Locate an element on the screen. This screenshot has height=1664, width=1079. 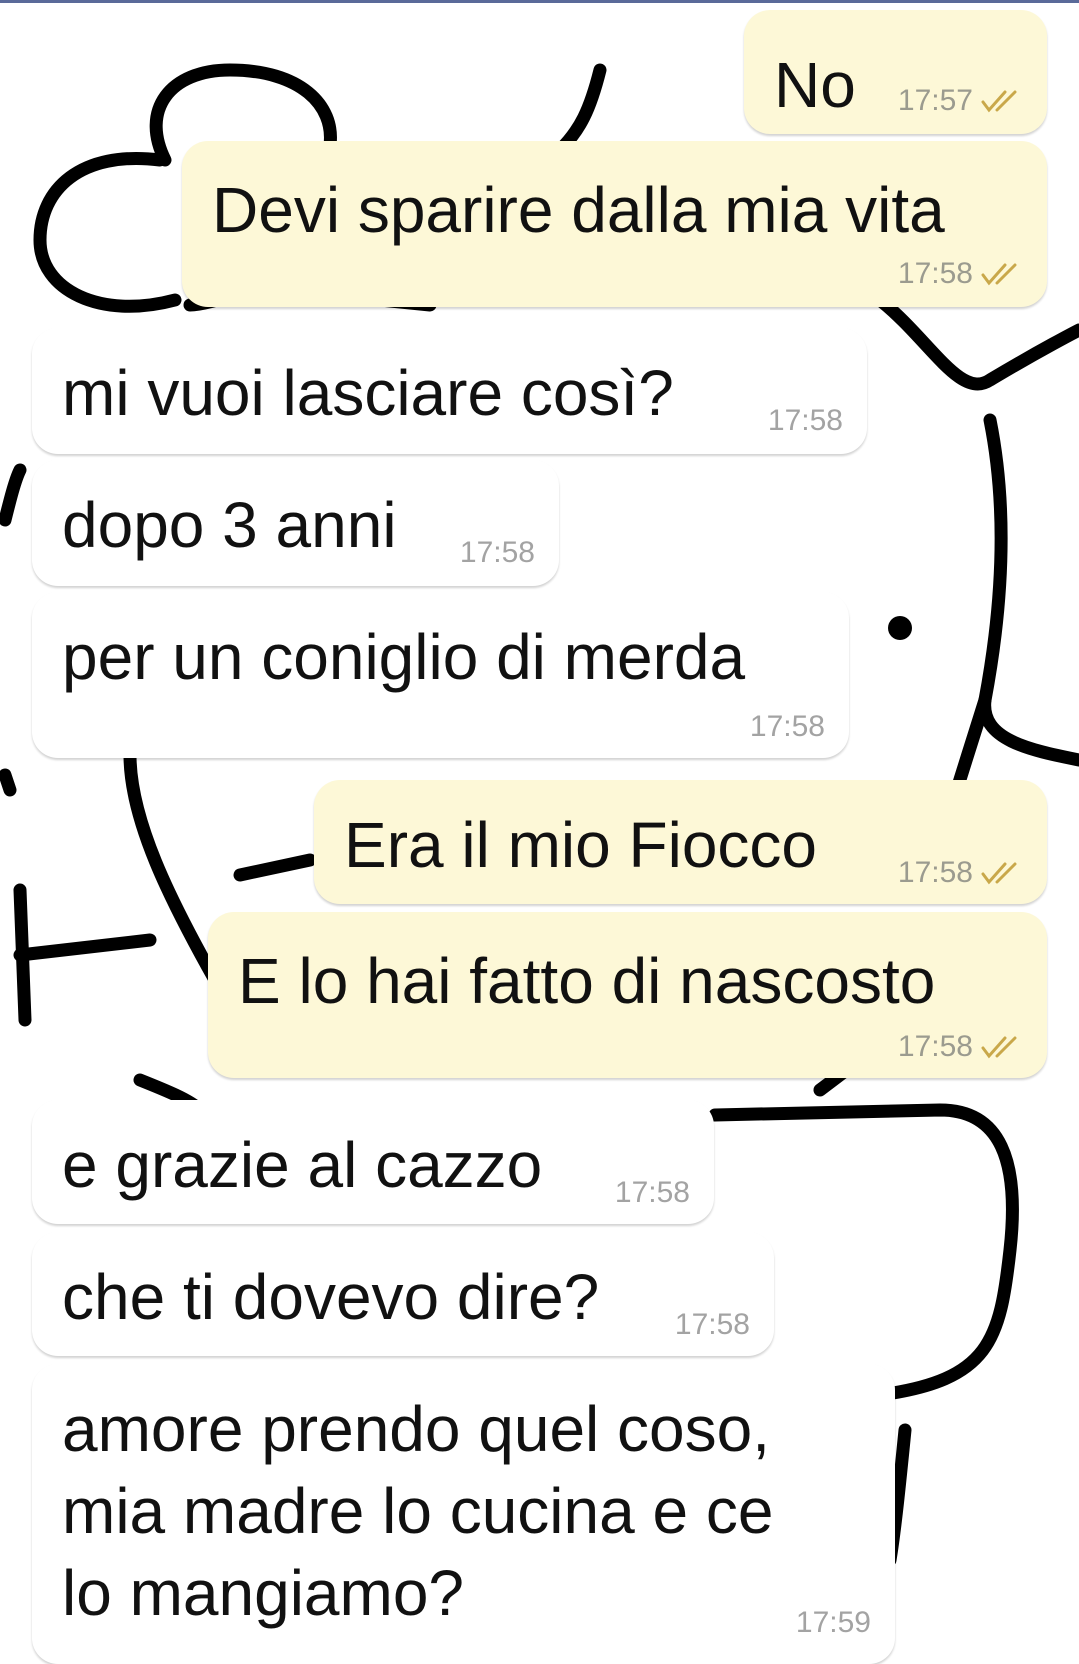
message-text: Devi sparire dalla mia vita is located at coordinates (578, 210).